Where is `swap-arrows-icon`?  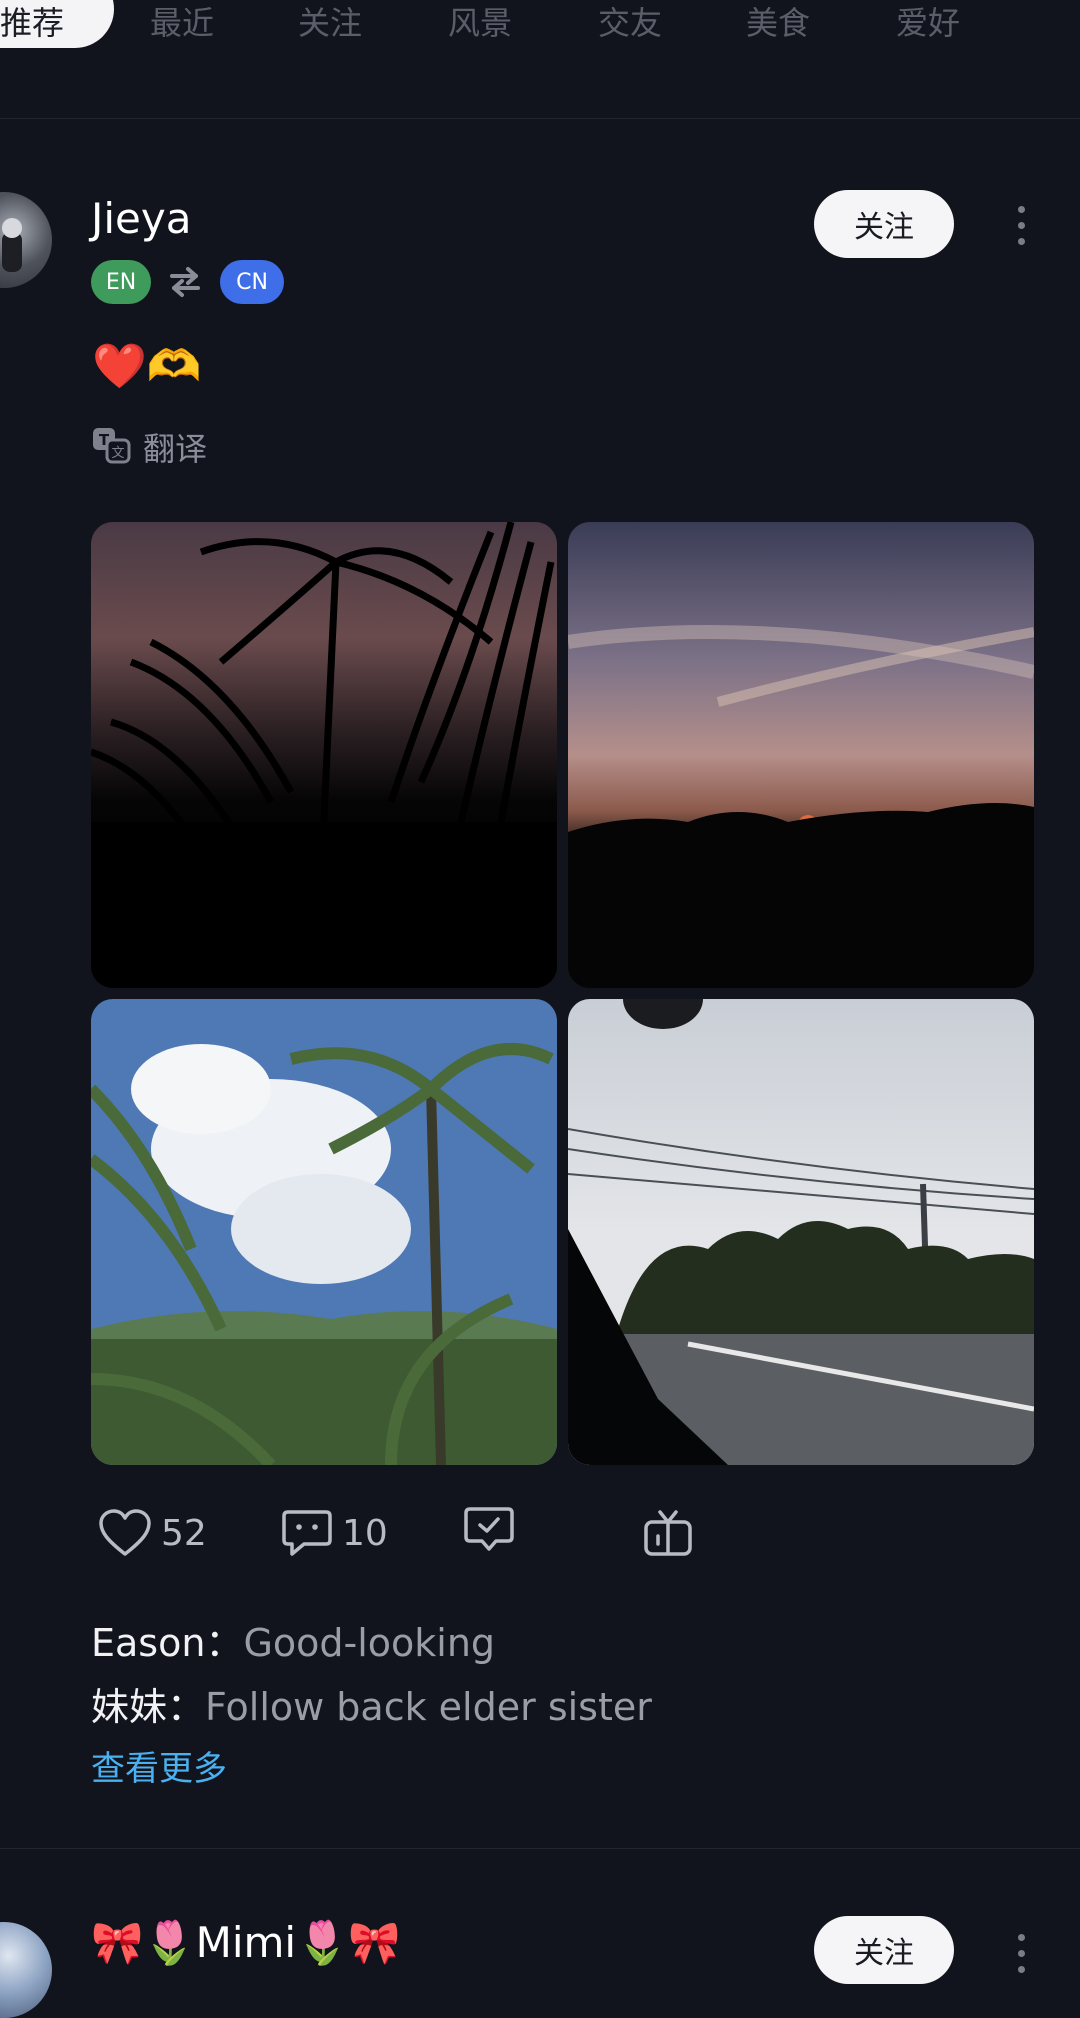 swap-arrows-icon is located at coordinates (185, 284).